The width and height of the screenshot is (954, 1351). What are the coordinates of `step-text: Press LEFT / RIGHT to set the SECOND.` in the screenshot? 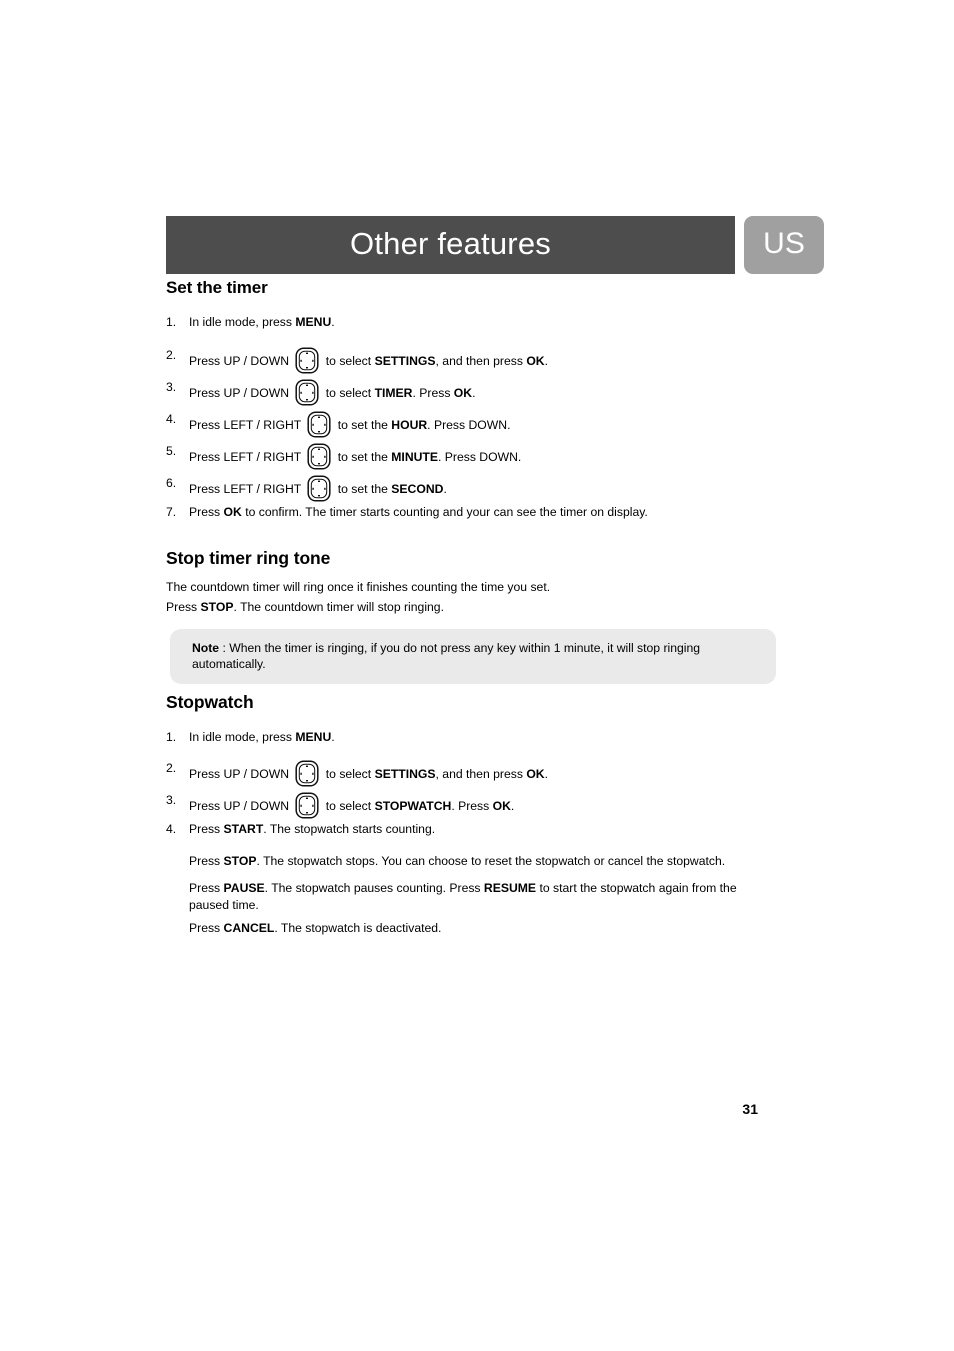 It's located at (506, 488).